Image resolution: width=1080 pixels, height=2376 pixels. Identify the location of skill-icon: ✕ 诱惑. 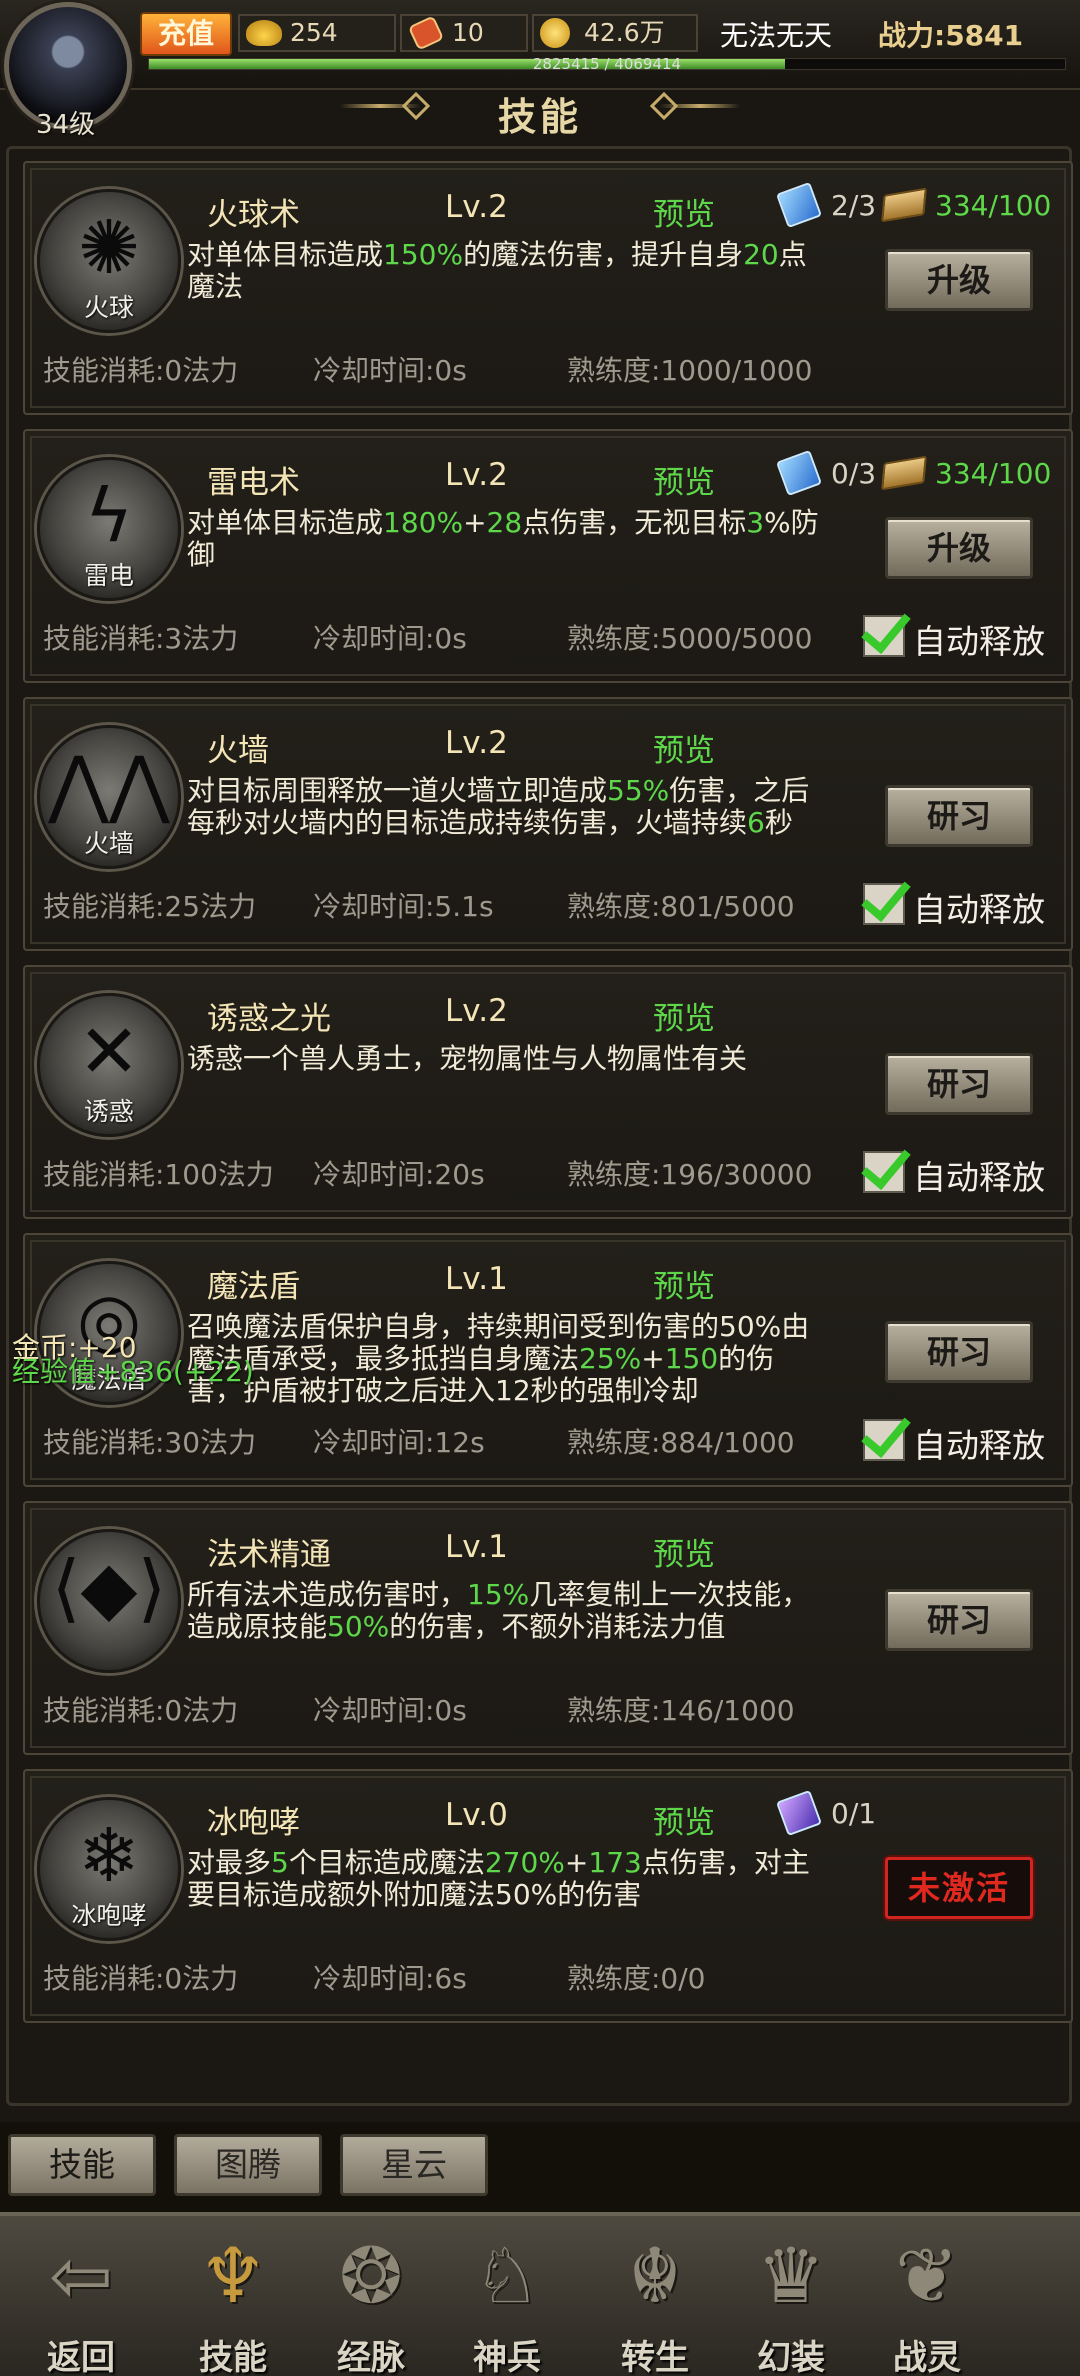
(109, 1065).